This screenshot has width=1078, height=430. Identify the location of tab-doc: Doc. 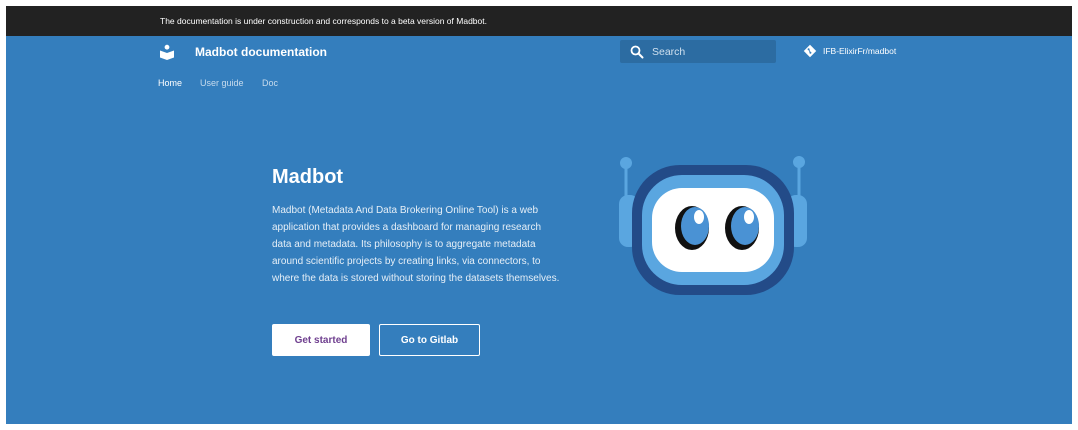
(270, 83).